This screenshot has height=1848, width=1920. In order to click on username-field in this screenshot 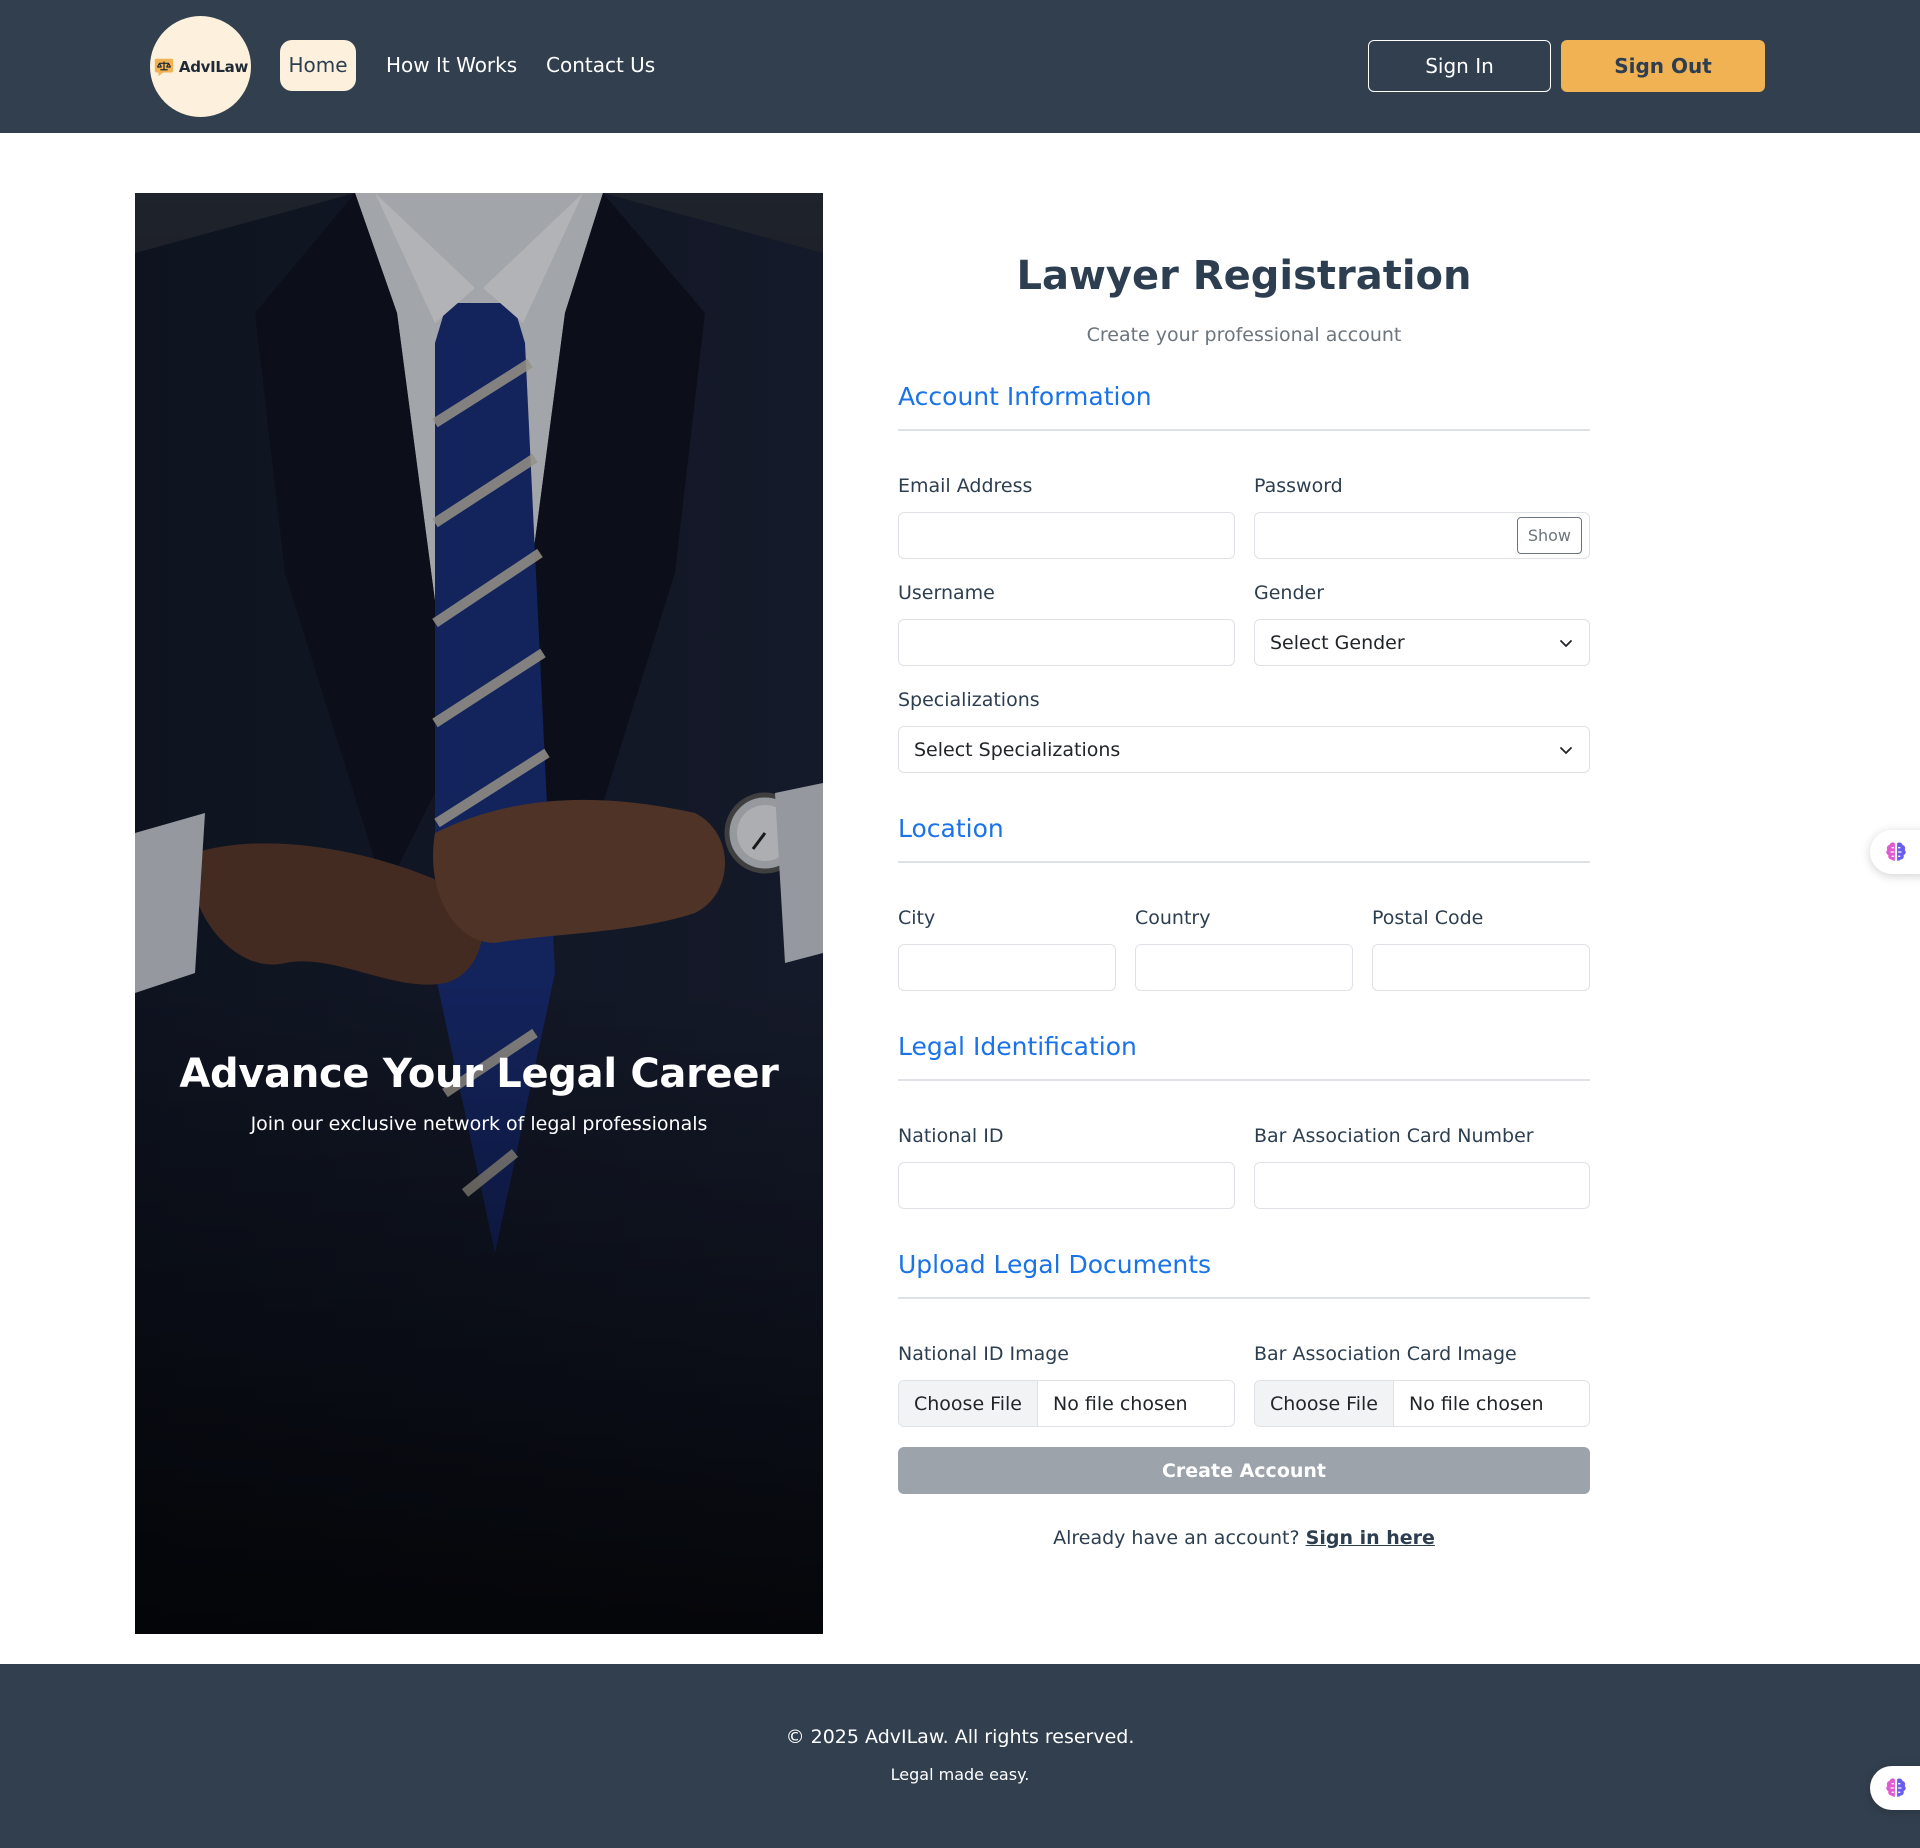, I will do `click(1066, 642)`.